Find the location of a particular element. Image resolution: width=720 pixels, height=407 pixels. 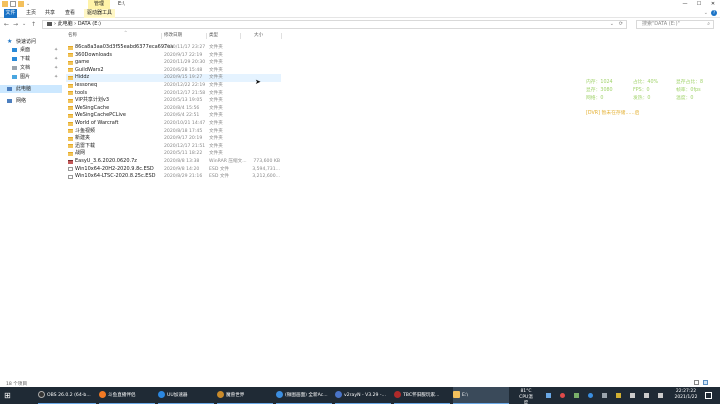

sidebar-item-documents: 文档 ✦ is located at coordinates (31, 68).